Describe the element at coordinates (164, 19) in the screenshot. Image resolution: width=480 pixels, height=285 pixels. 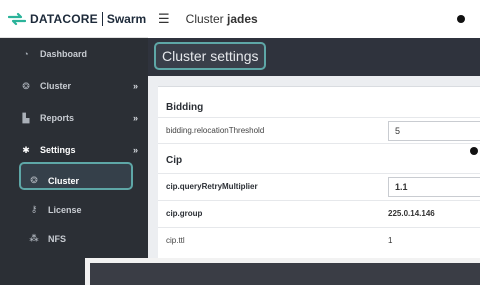
I see `menu-icon: ☰` at that location.